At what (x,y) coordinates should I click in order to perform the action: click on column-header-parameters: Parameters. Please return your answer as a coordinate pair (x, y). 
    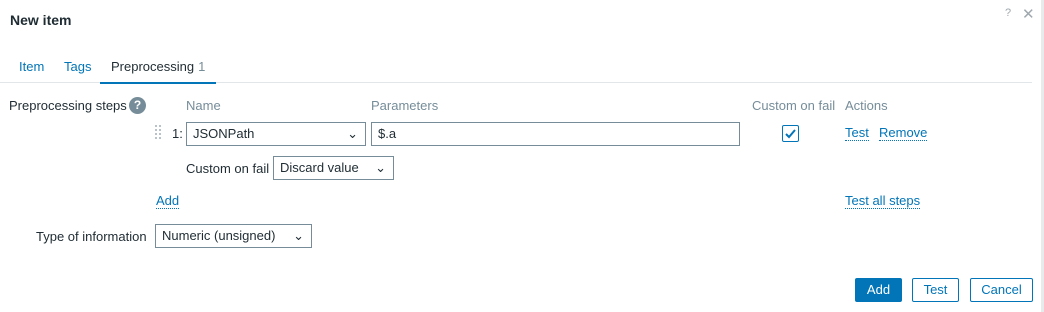
    Looking at the image, I should click on (405, 105).